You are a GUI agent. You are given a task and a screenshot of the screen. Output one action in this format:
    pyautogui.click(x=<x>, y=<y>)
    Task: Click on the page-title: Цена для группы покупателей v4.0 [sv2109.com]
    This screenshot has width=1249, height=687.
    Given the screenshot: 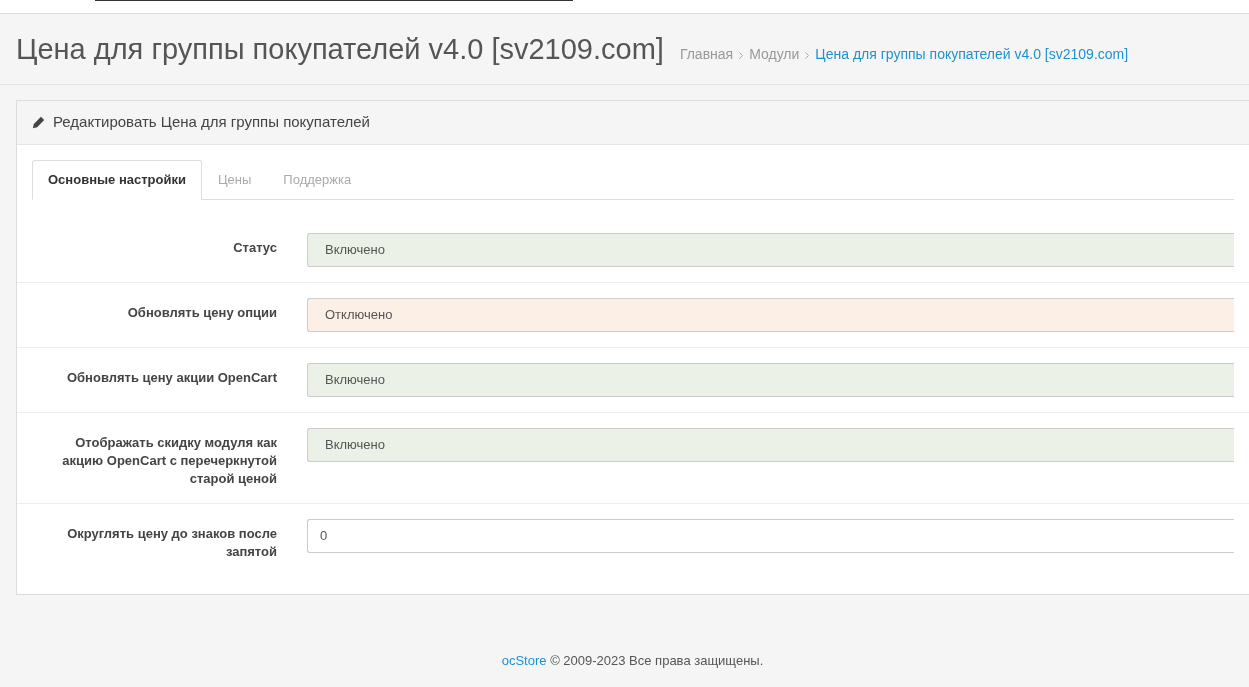 What is the action you would take?
    pyautogui.click(x=340, y=49)
    